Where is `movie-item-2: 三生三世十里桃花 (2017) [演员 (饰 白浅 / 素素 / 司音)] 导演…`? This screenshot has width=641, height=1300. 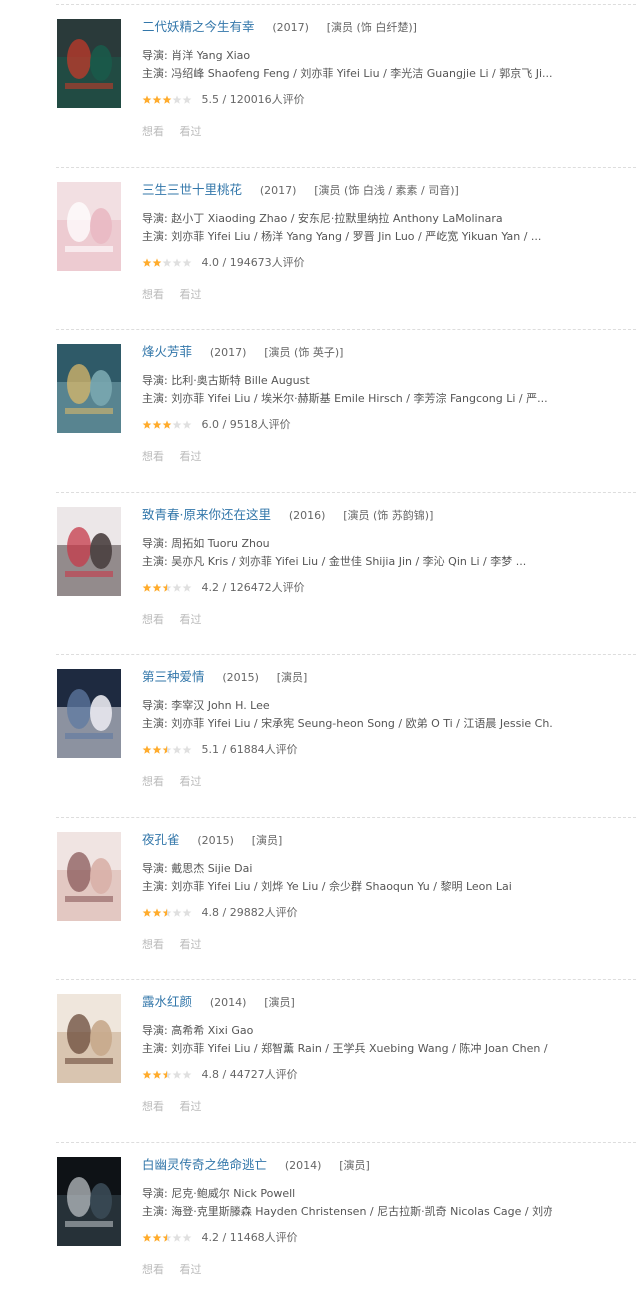
movie-item-2: 三生三世十里桃花 (2017) [演员 (饰 白浅 / 素素 / 司音)] 导演… is located at coordinates (320, 244).